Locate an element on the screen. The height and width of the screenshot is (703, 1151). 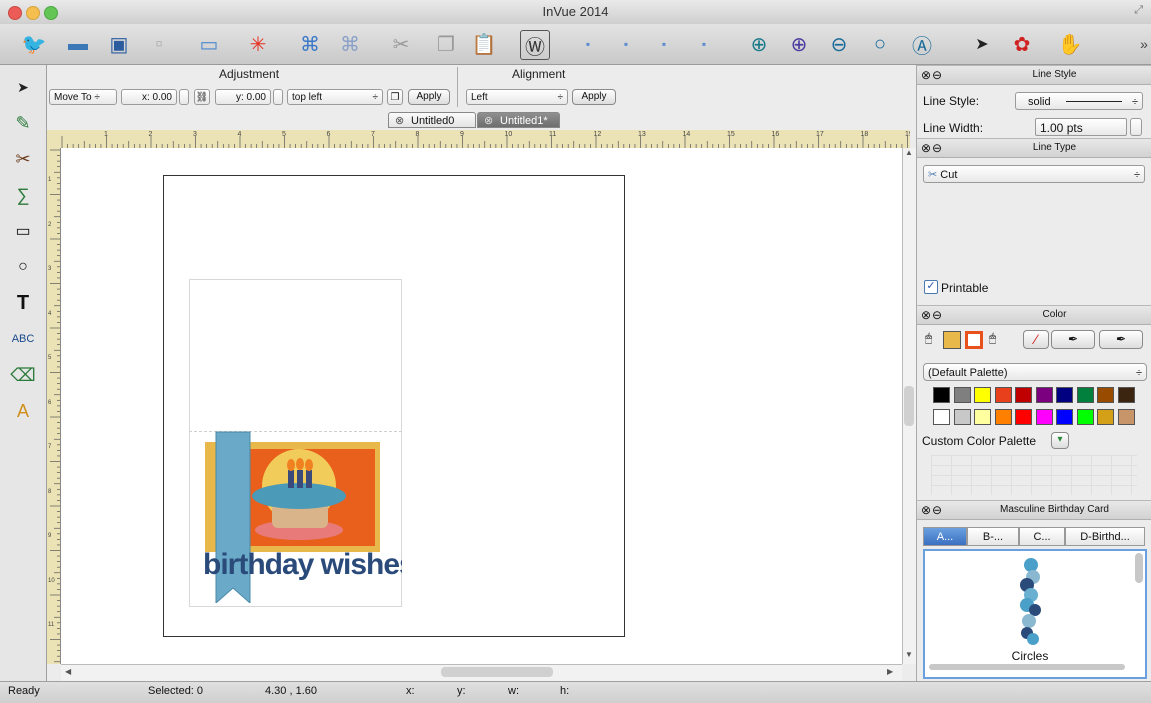
alignment-apply-button: Apply is located at coordinates (594, 97).